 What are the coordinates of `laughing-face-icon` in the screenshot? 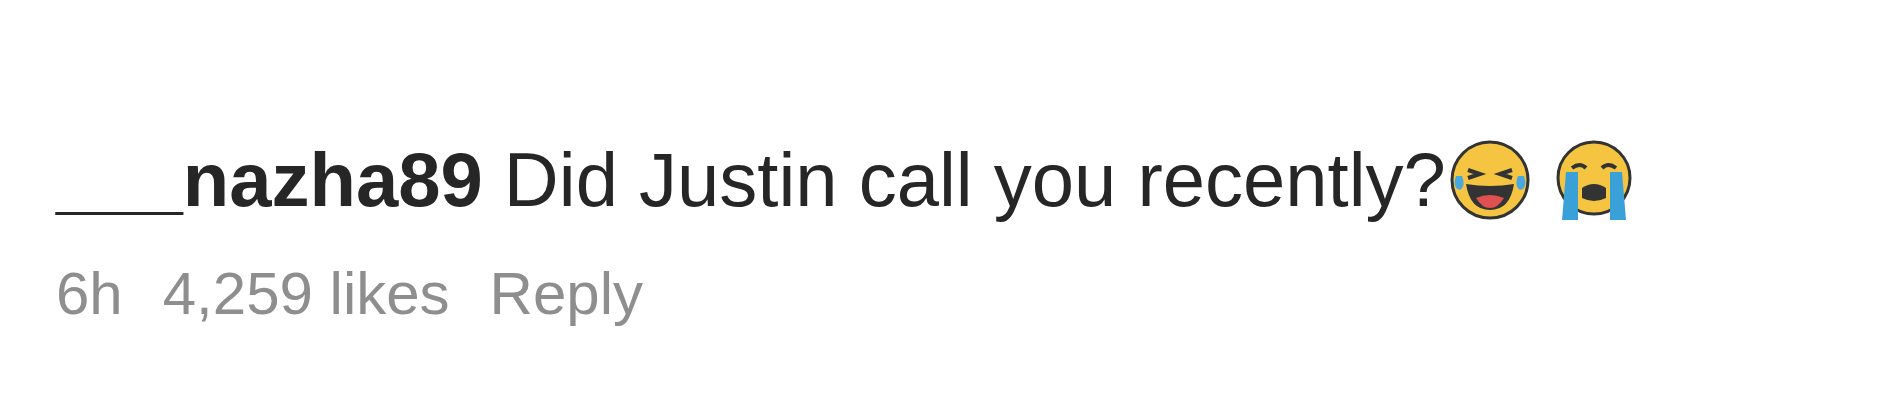 It's located at (1489, 180).